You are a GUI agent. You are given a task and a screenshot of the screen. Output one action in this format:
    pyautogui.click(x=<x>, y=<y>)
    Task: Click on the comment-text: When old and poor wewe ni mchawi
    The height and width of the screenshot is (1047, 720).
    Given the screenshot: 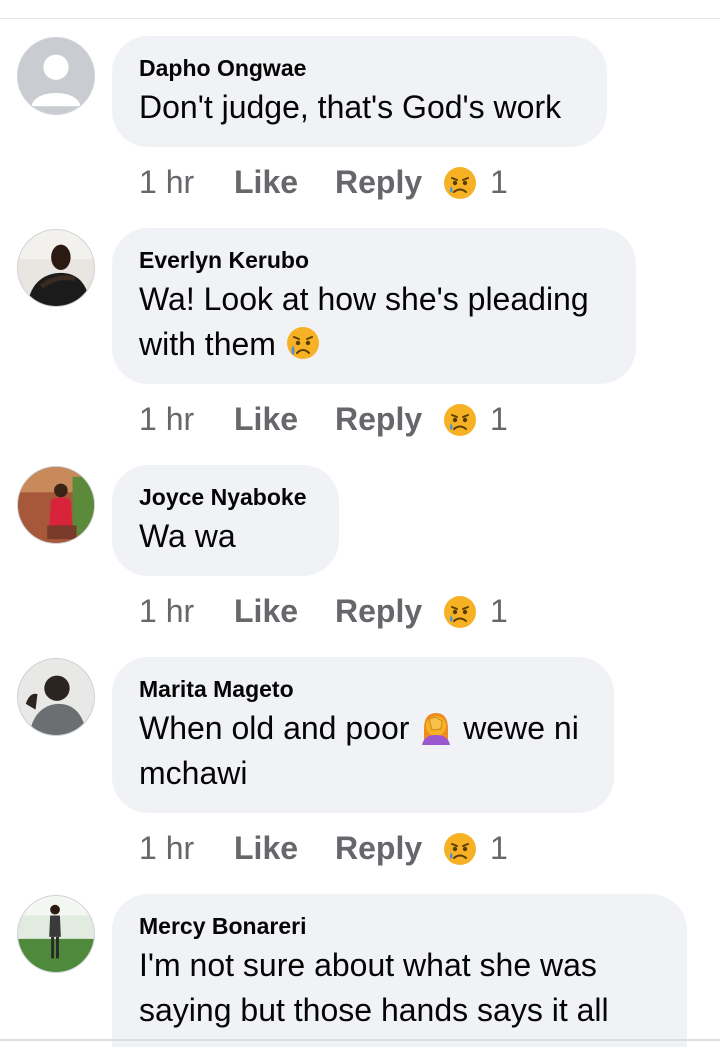 What is the action you would take?
    pyautogui.click(x=359, y=750)
    